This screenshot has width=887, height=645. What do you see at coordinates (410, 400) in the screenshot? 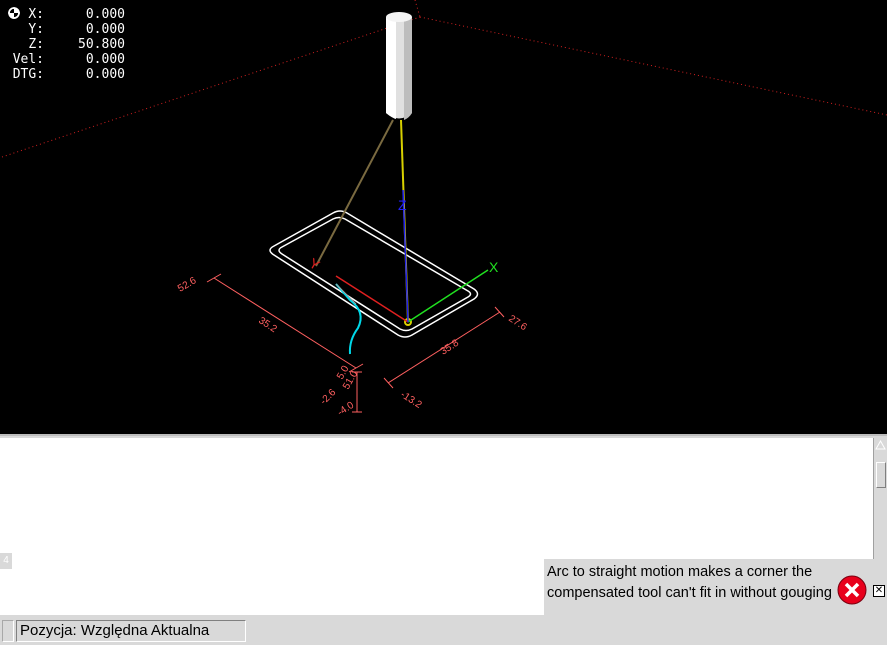
I see `dimension-label: -13.2` at bounding box center [410, 400].